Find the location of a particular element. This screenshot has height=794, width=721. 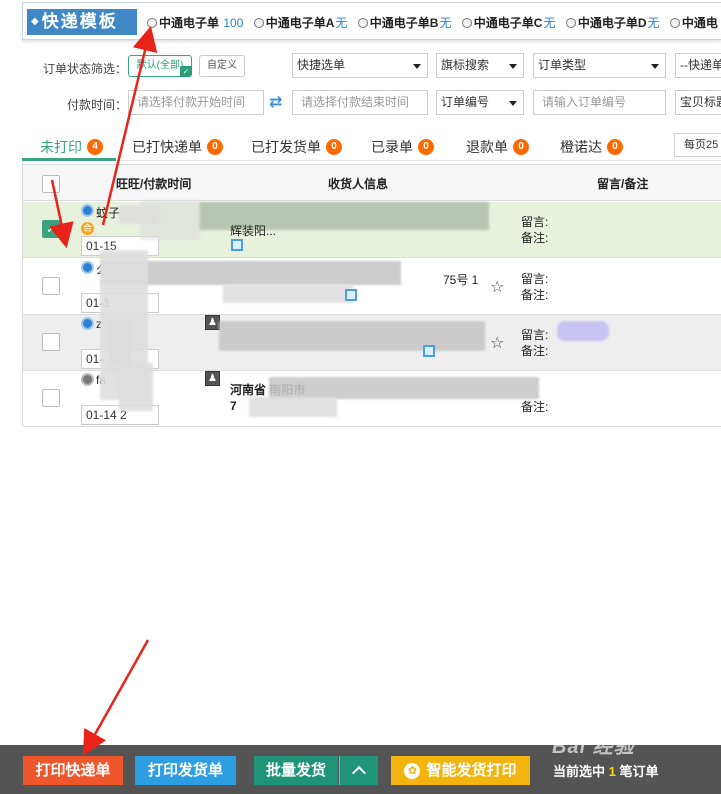

template-option-c: 中通电子单C 无 is located at coordinates (508, 22).